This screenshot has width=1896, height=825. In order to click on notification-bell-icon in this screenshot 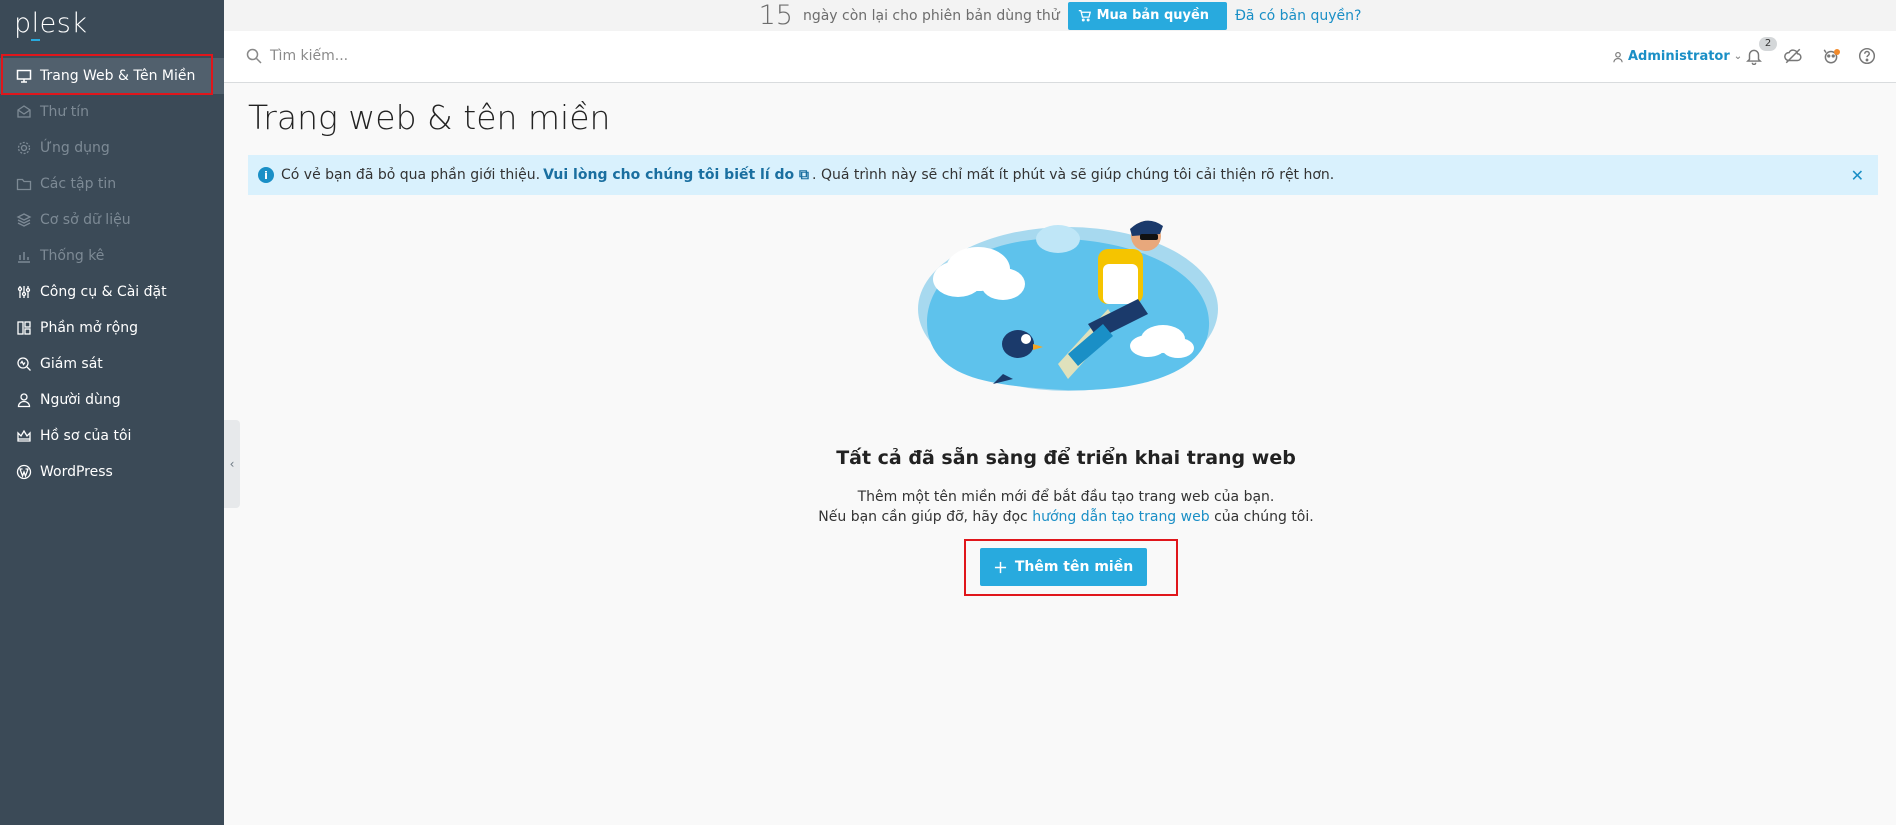, I will do `click(1754, 56)`.